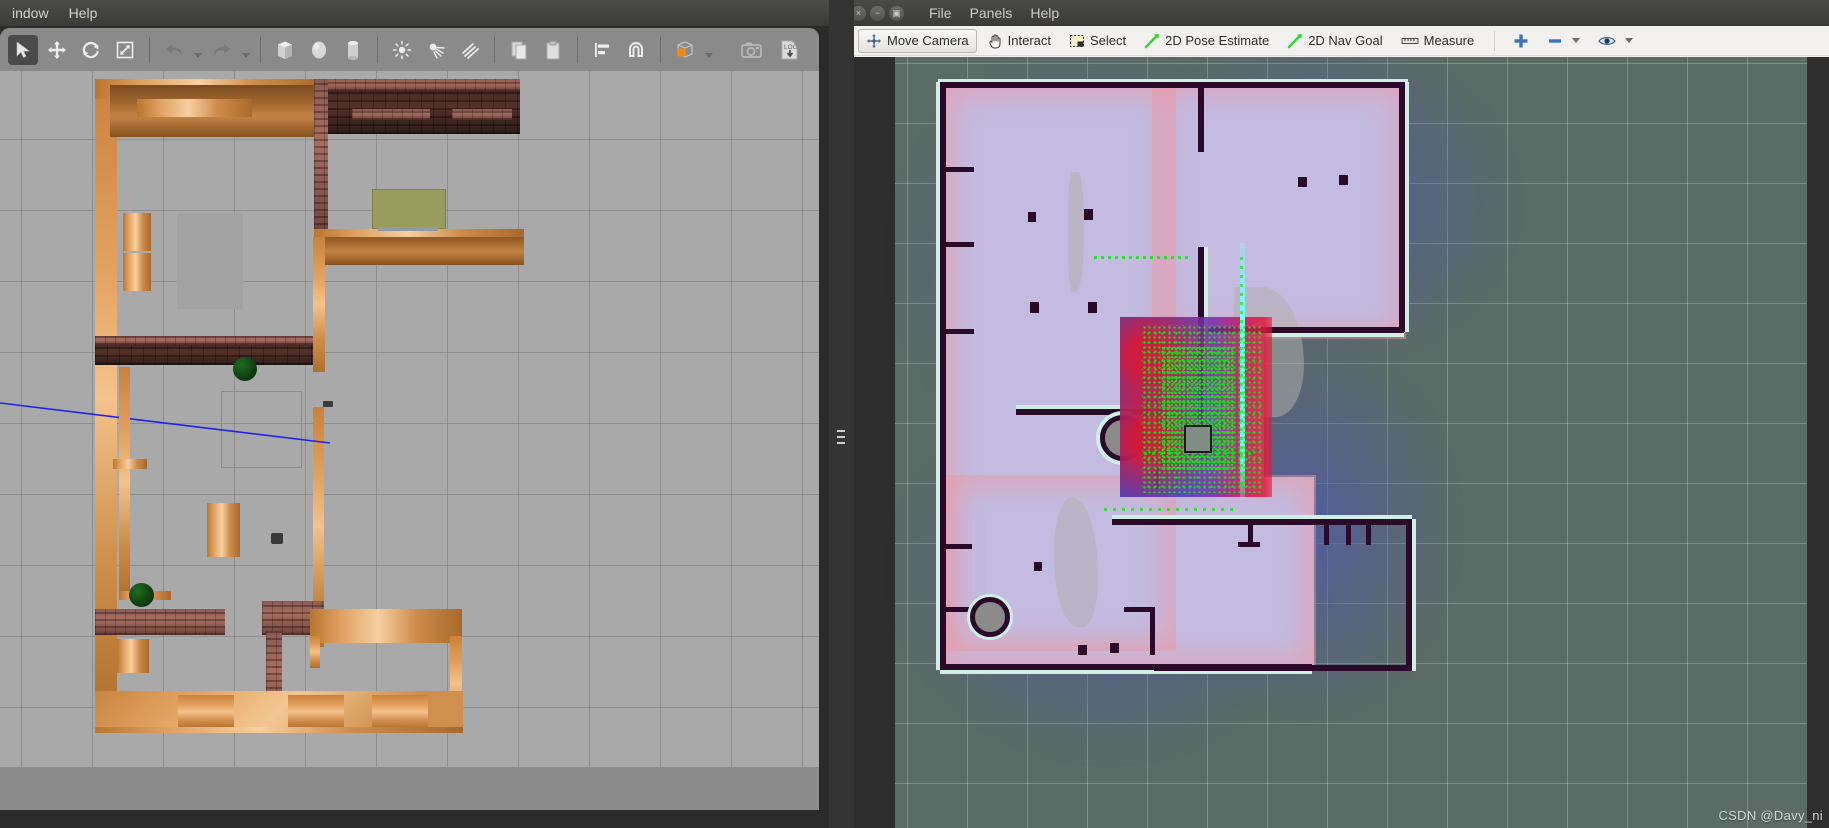 The image size is (1829, 828). I want to click on sphere-icon, so click(319, 49).